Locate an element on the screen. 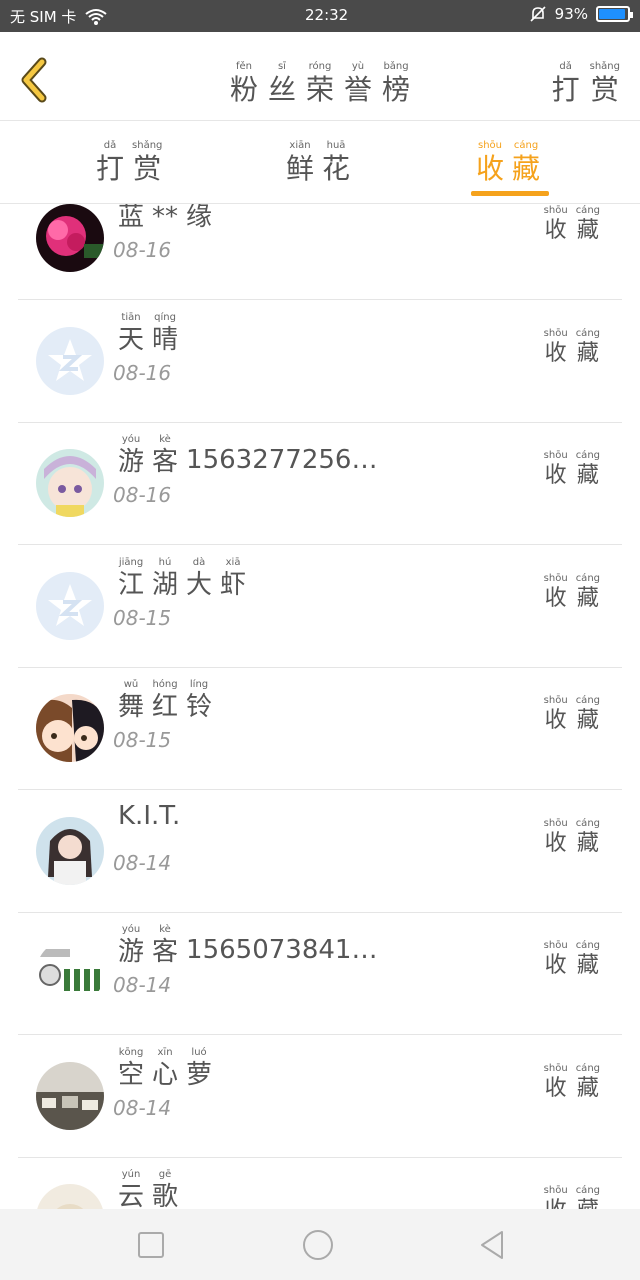  user-name-pinyin: qíng is located at coordinates (165, 317).